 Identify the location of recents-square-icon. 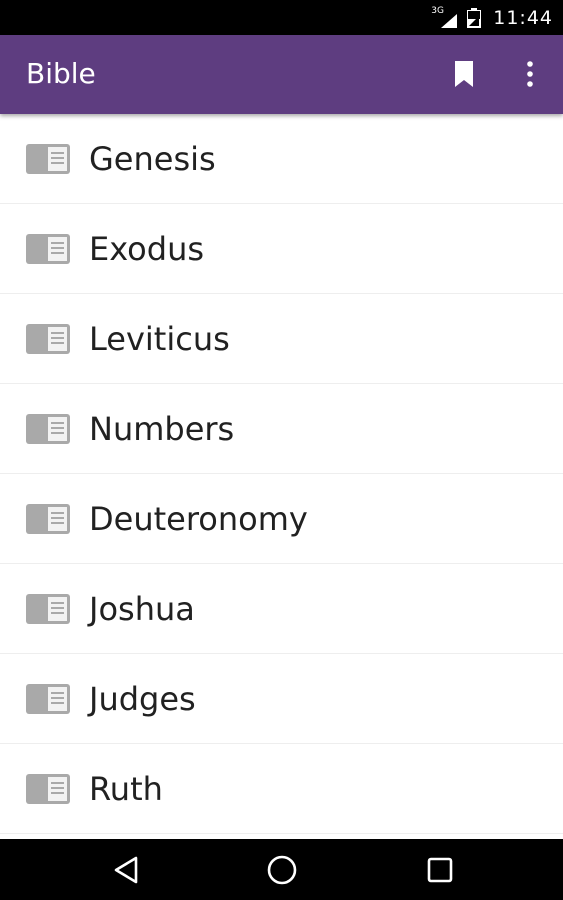
(440, 870).